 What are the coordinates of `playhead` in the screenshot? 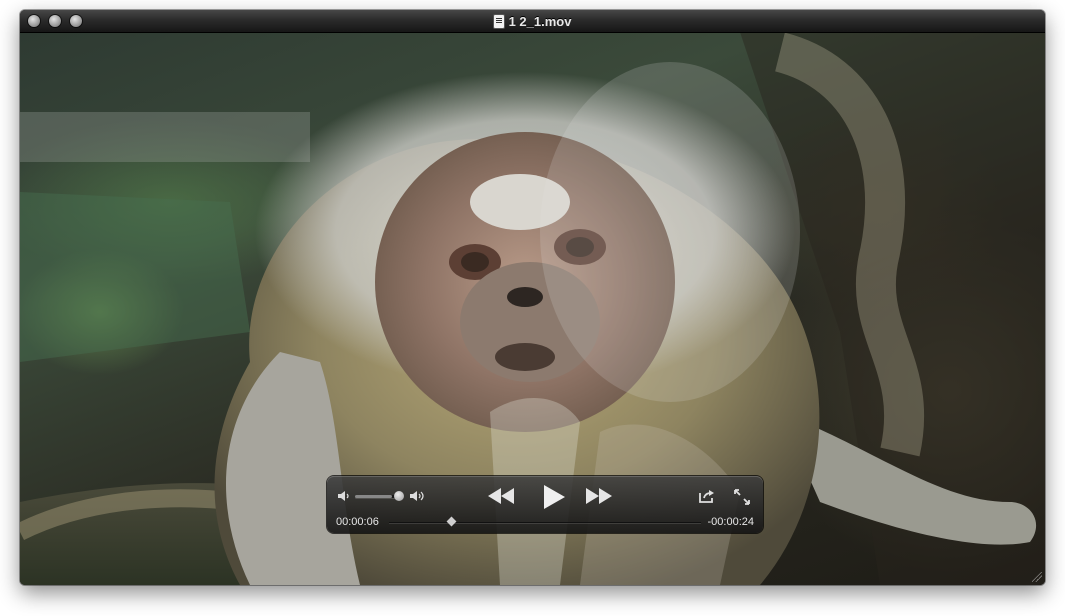 It's located at (451, 521).